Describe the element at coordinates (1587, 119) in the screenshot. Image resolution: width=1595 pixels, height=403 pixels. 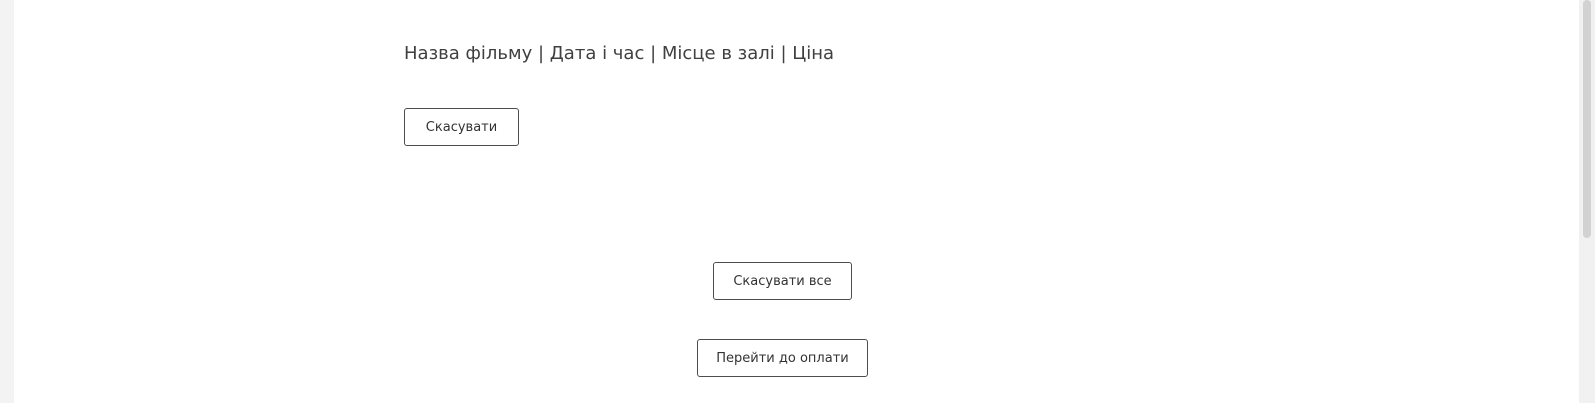
I see `scrollbar-thumb` at that location.